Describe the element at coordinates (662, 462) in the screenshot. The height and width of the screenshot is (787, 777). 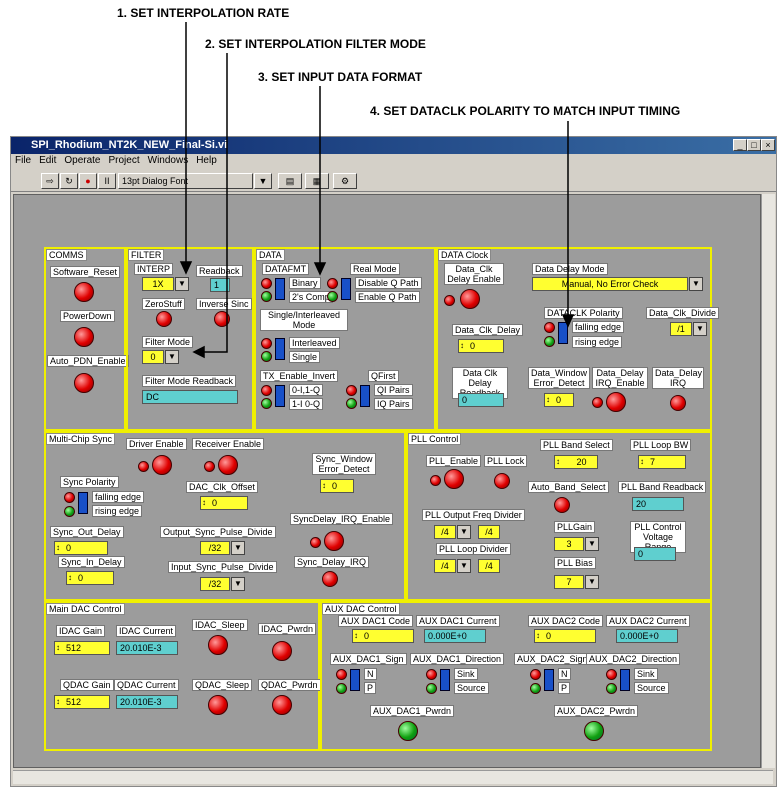
I see `loop-bw-input: 7` at that location.